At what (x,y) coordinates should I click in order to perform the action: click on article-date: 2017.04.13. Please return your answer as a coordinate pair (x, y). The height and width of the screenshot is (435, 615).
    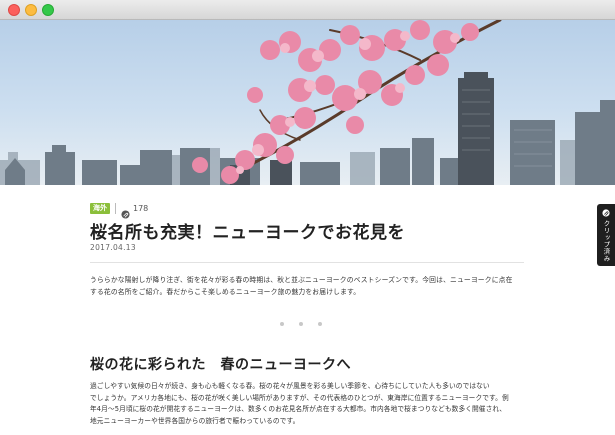
    Looking at the image, I should click on (113, 247).